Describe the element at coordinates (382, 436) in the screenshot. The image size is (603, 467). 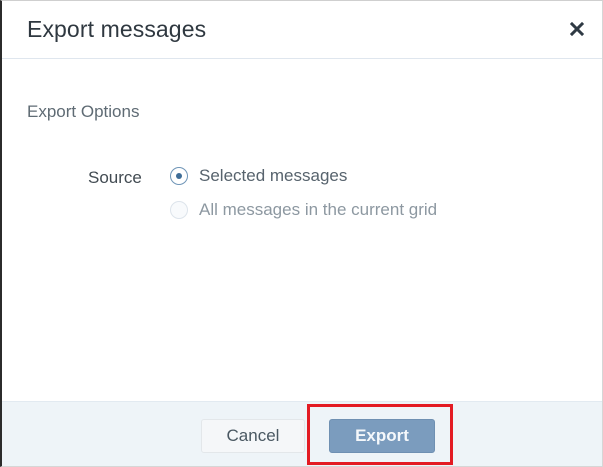
I see `export-button: Export` at that location.